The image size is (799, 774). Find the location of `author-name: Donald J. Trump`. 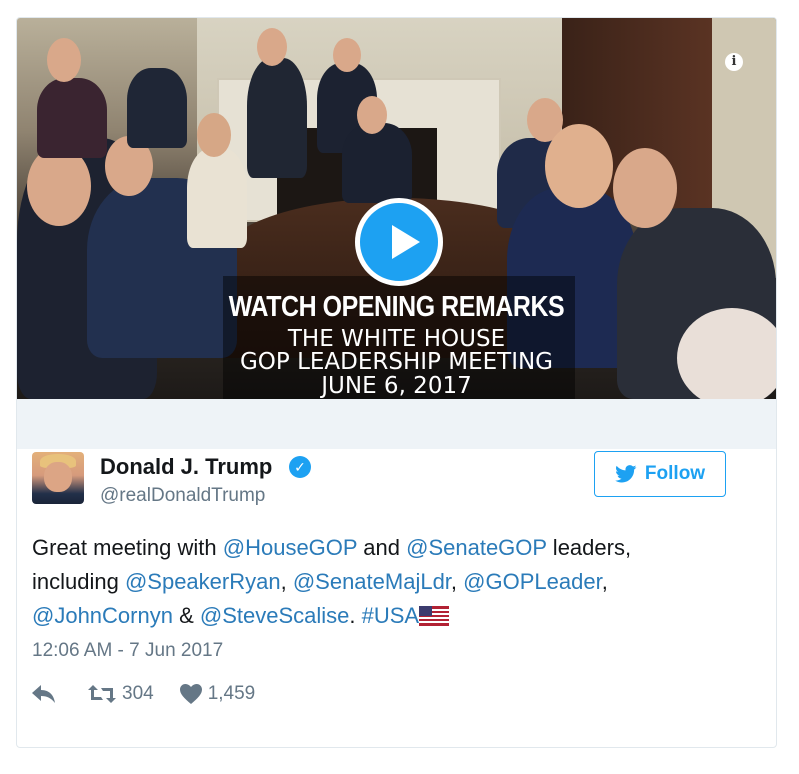

author-name: Donald J. Trump is located at coordinates (186, 467).